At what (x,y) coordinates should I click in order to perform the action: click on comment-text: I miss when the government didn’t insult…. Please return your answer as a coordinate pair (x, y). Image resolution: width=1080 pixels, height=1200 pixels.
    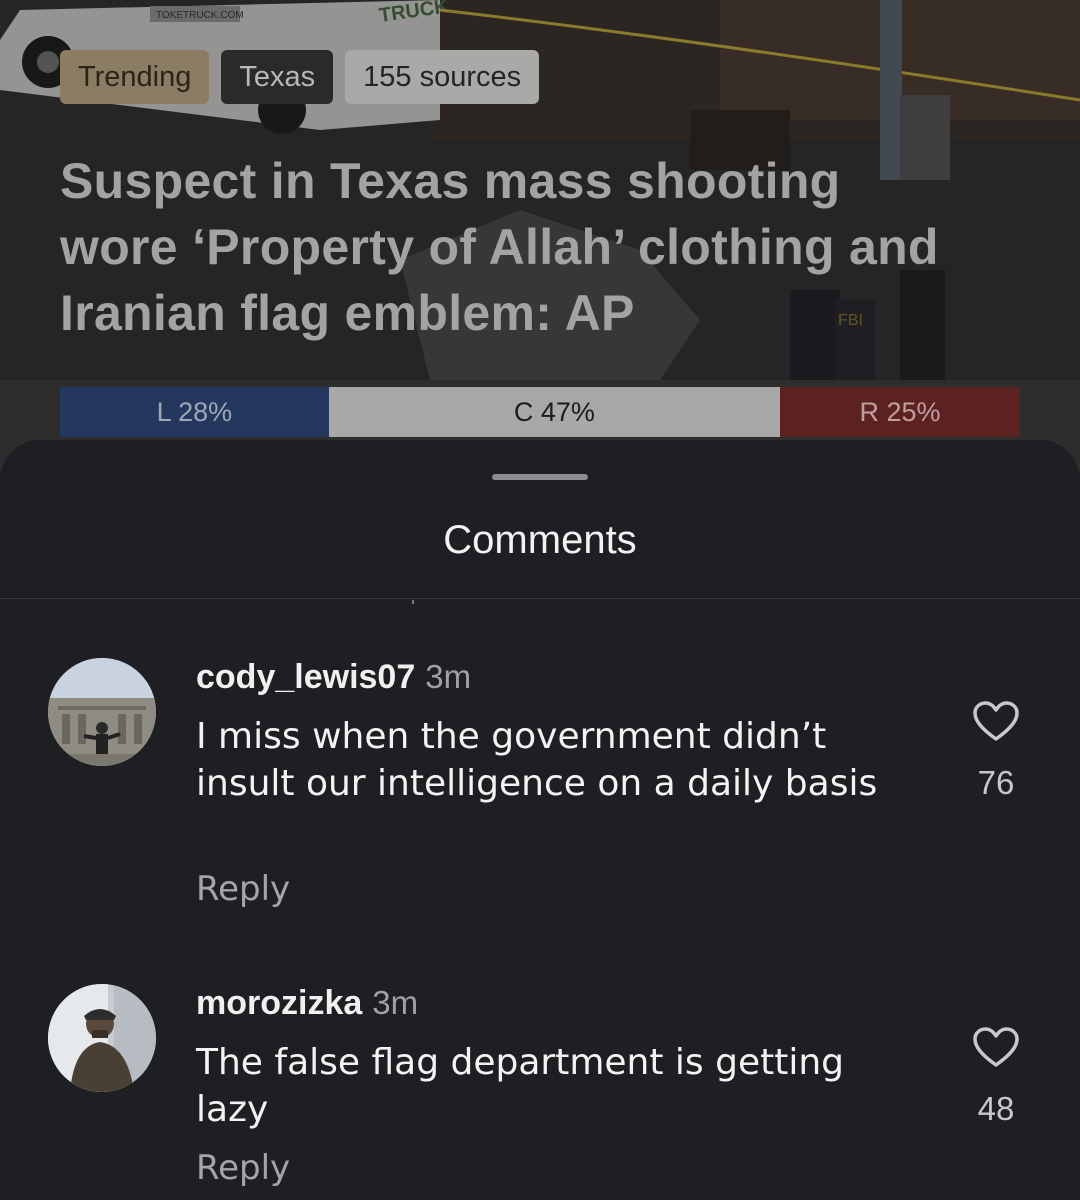
    Looking at the image, I should click on (537, 760).